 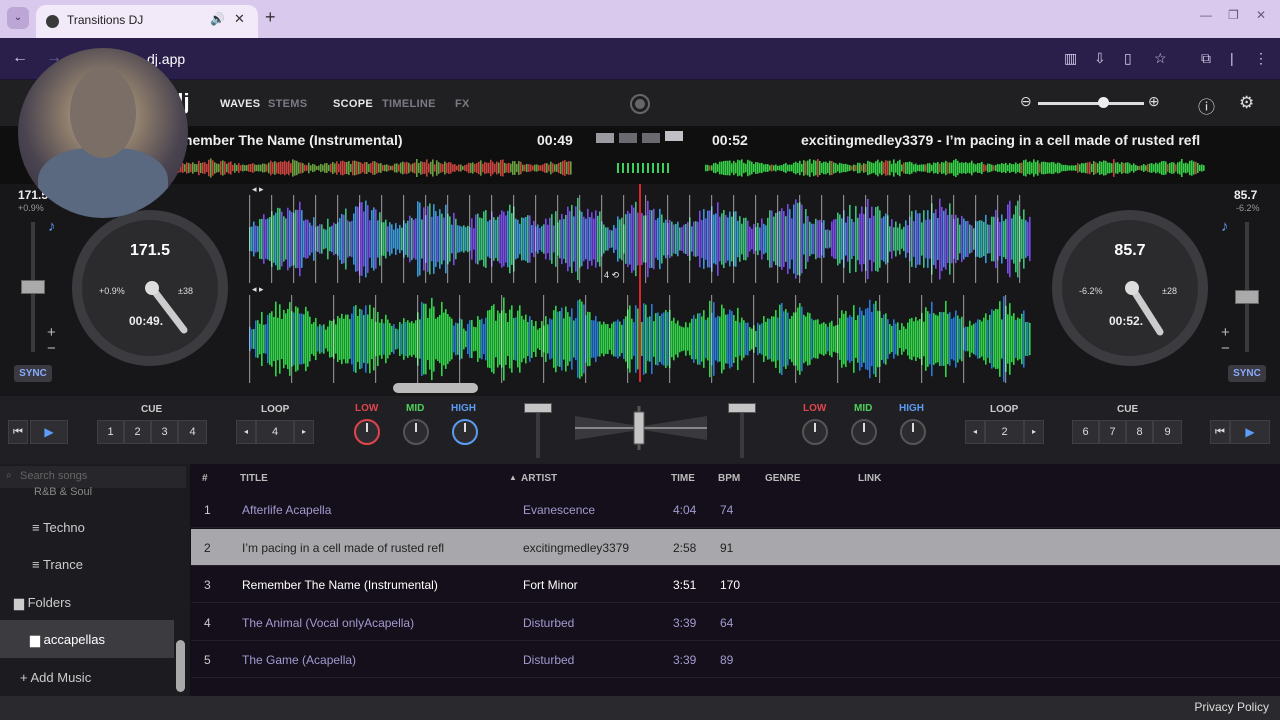 What do you see at coordinates (110, 432) in the screenshot?
I see `deck-a-cue-1: 1` at bounding box center [110, 432].